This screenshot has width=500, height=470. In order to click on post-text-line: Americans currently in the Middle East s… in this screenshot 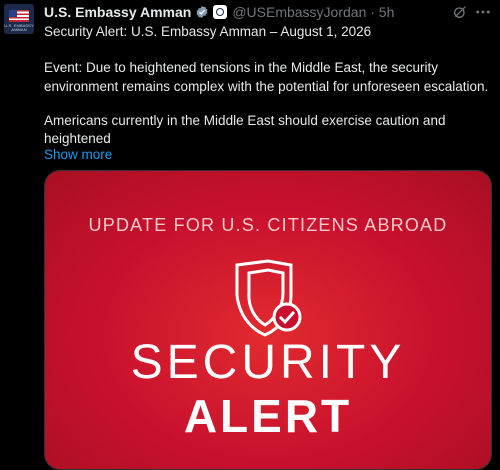, I will do `click(245, 120)`.